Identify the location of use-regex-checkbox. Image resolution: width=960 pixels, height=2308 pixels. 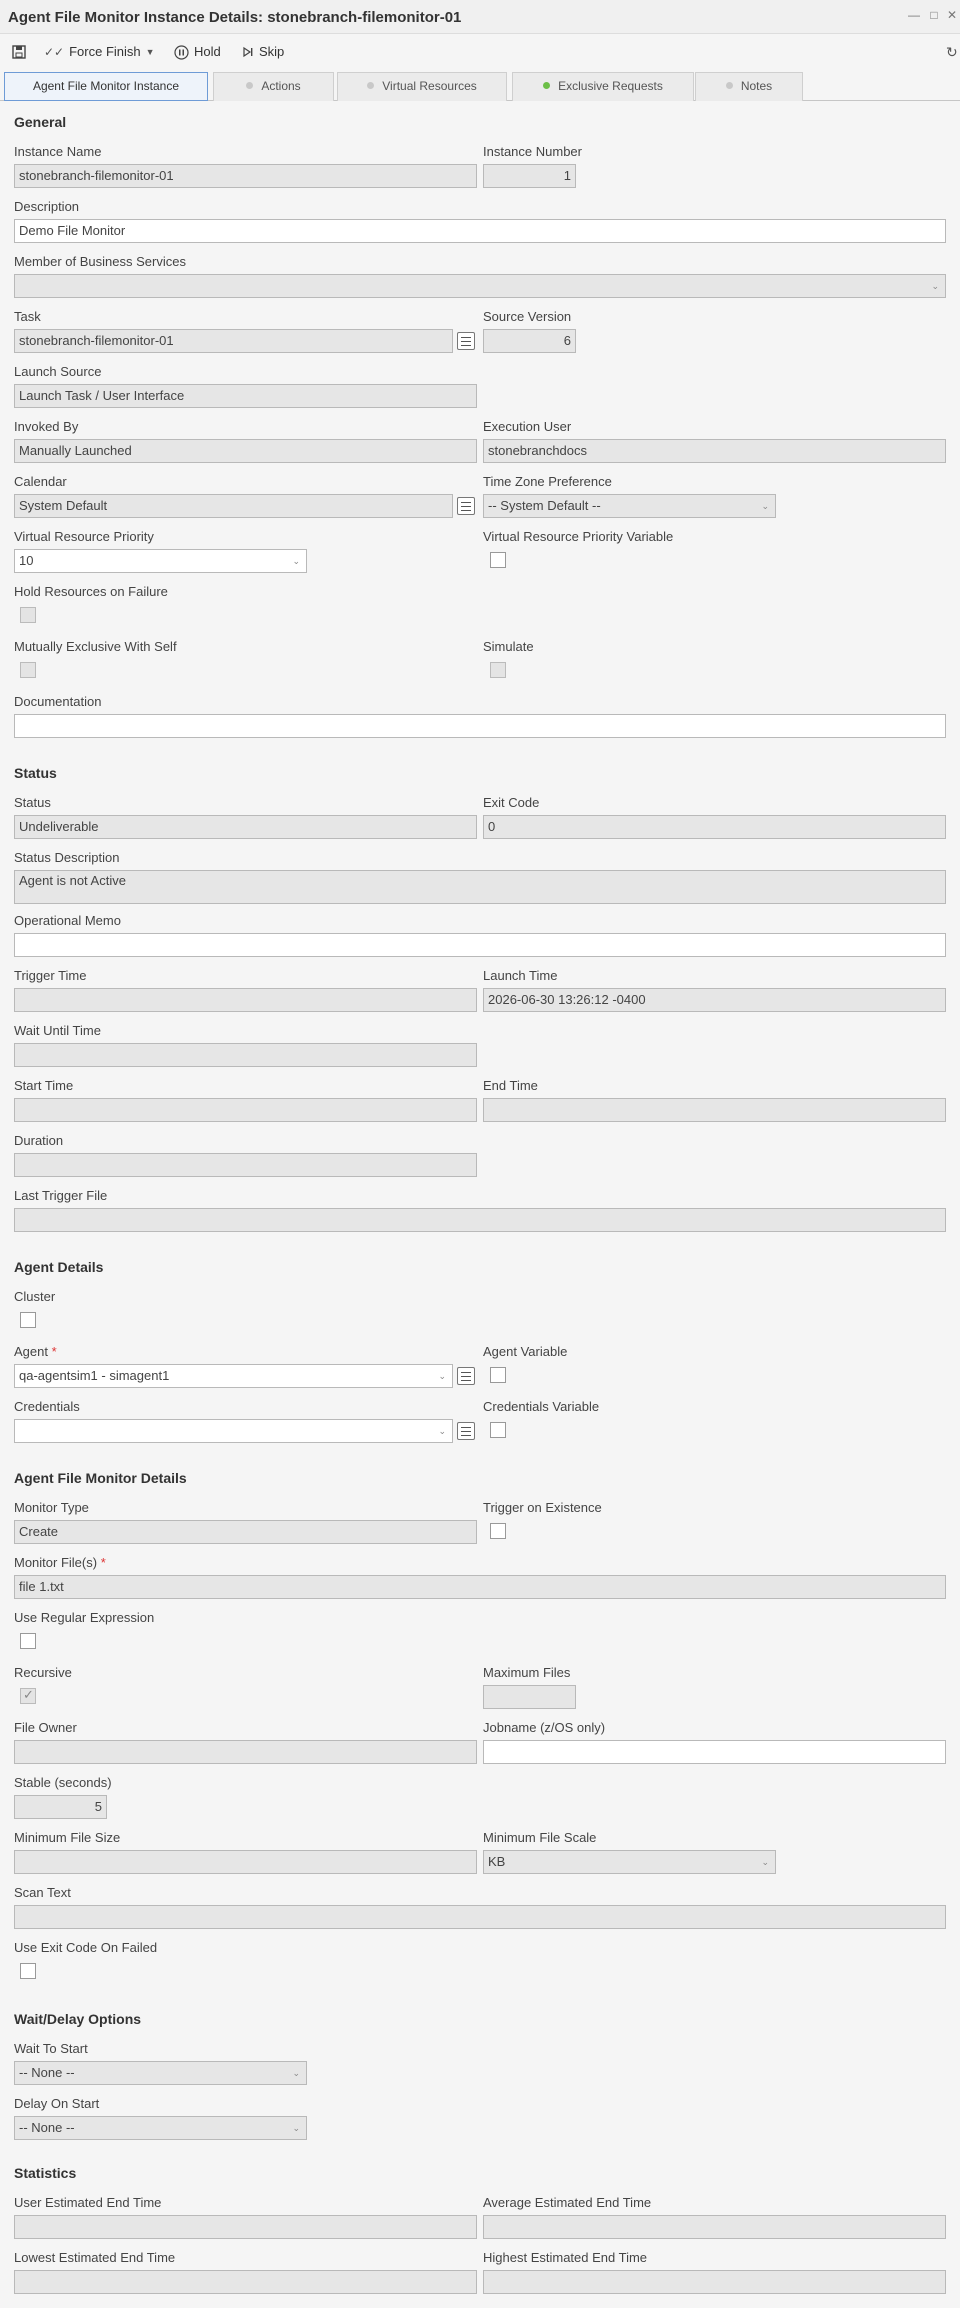
(28, 1641).